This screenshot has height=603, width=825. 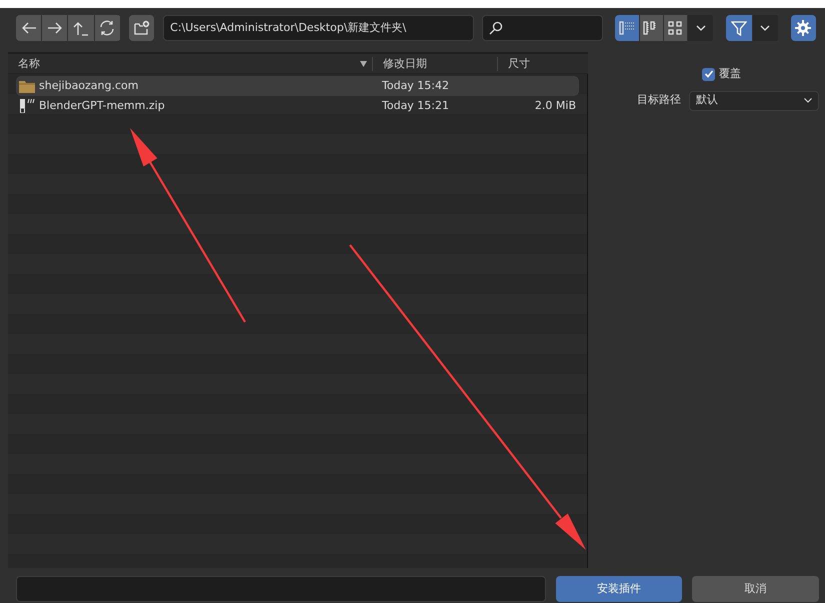 I want to click on thumbnails-view-button, so click(x=676, y=28).